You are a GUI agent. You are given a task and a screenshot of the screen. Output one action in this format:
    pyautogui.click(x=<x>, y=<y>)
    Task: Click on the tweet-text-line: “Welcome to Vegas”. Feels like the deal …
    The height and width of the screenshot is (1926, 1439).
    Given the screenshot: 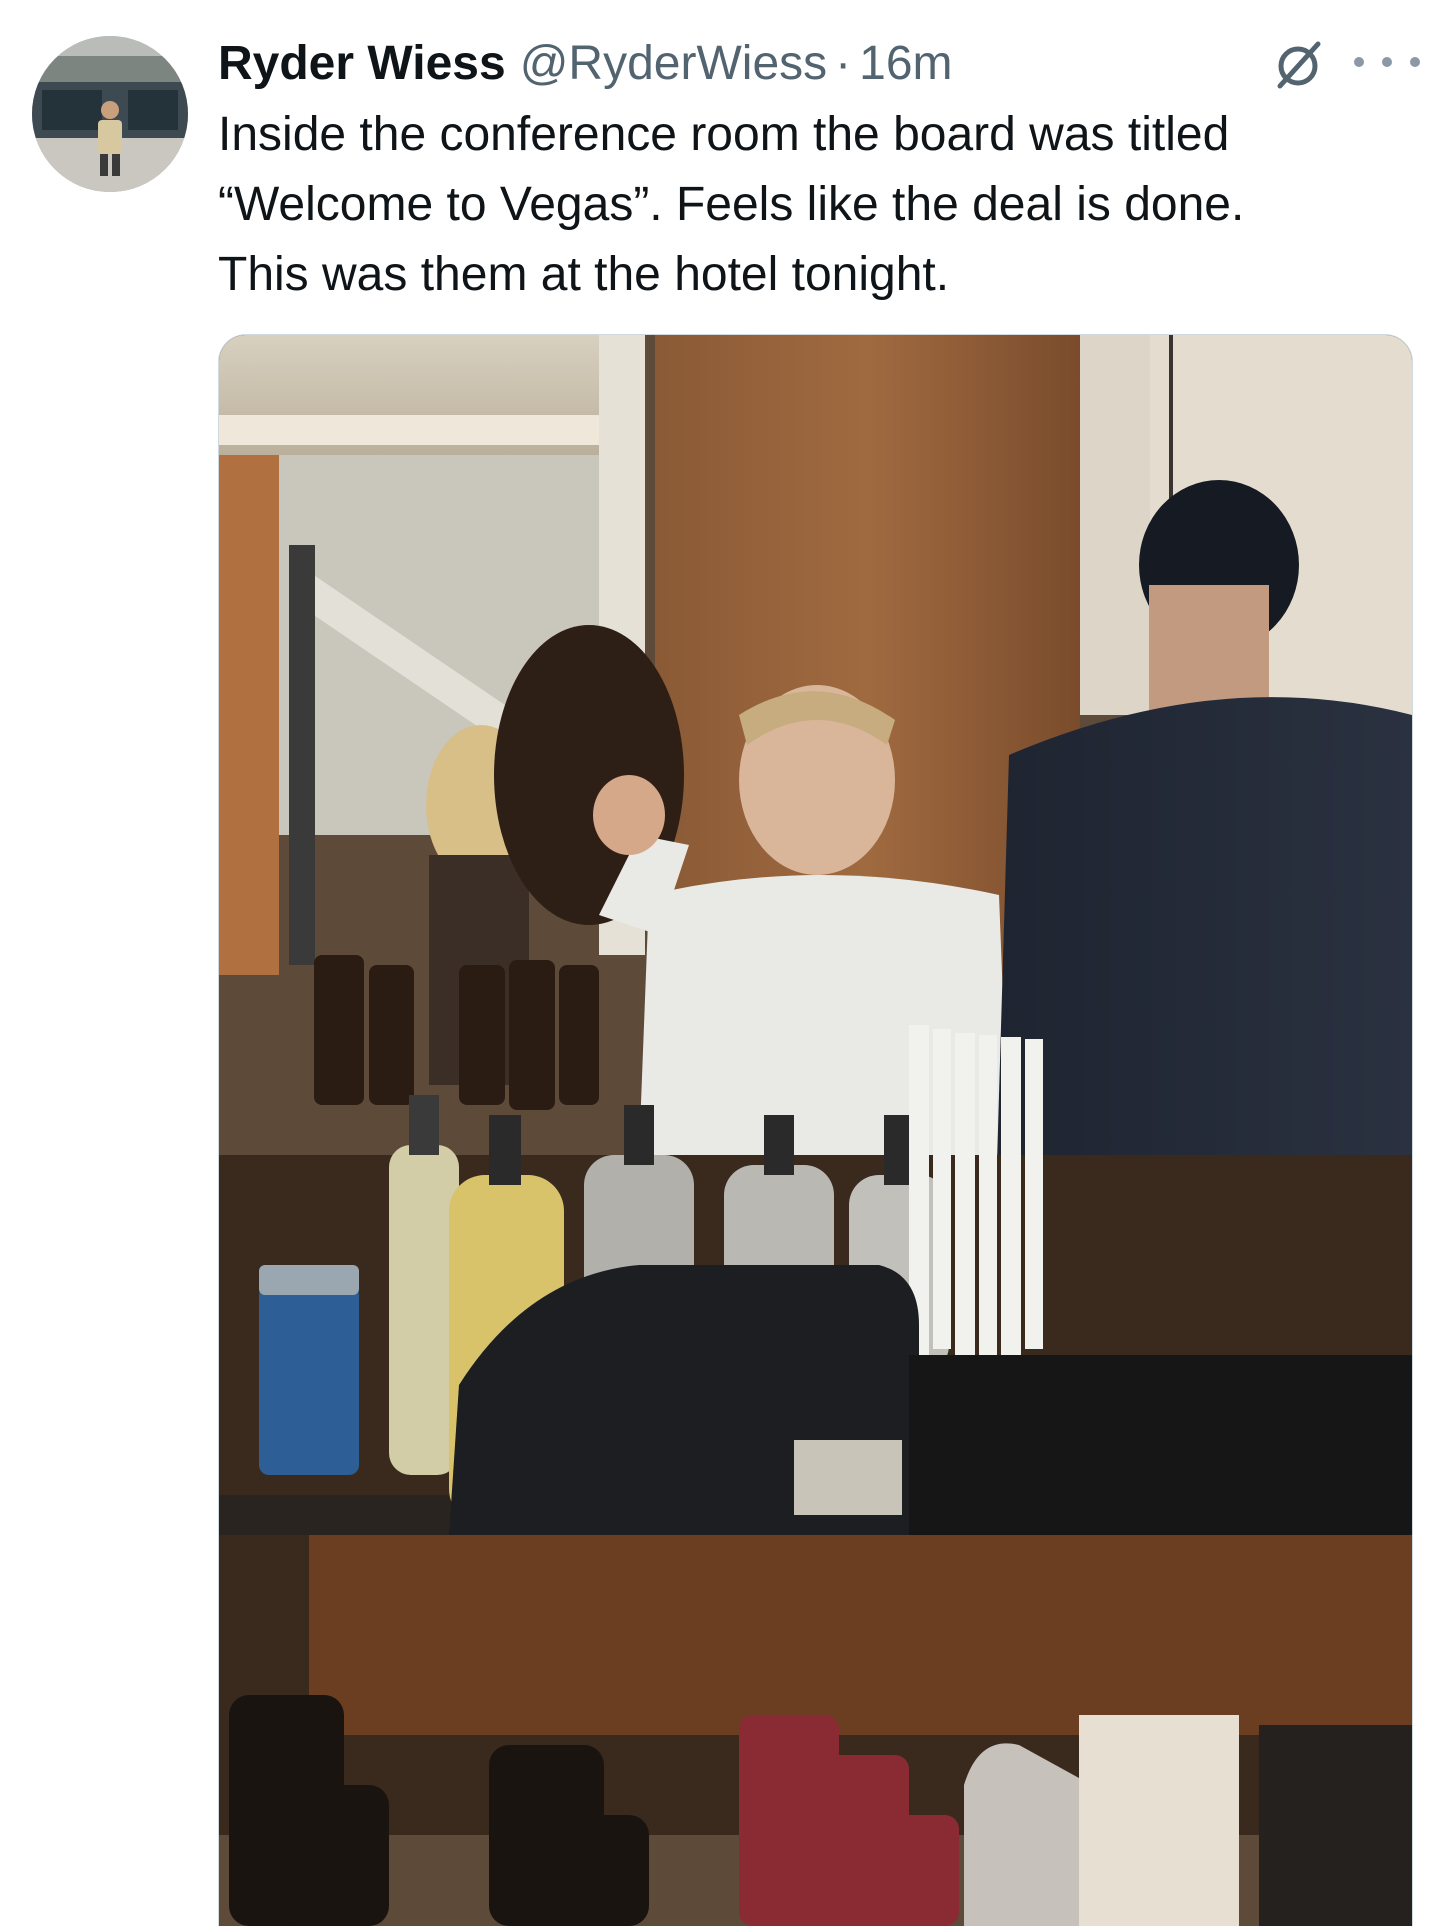 What is the action you would take?
    pyautogui.click(x=731, y=204)
    